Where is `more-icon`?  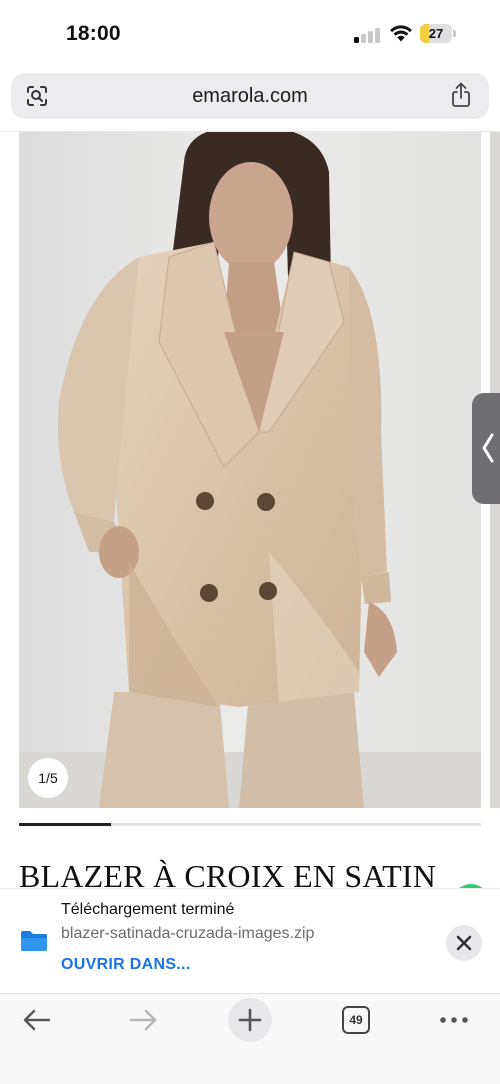 more-icon is located at coordinates (454, 1020).